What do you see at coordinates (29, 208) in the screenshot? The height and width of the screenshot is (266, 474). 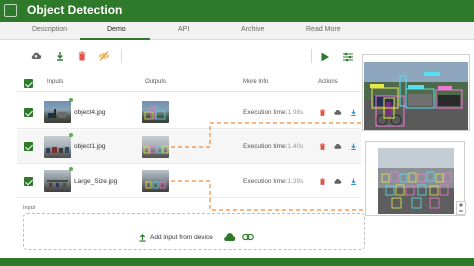 I see `input-section-label: Input` at bounding box center [29, 208].